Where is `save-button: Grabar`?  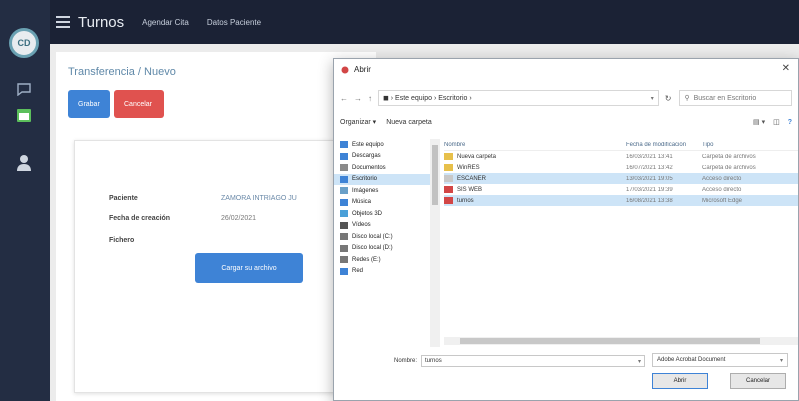 save-button: Grabar is located at coordinates (89, 104).